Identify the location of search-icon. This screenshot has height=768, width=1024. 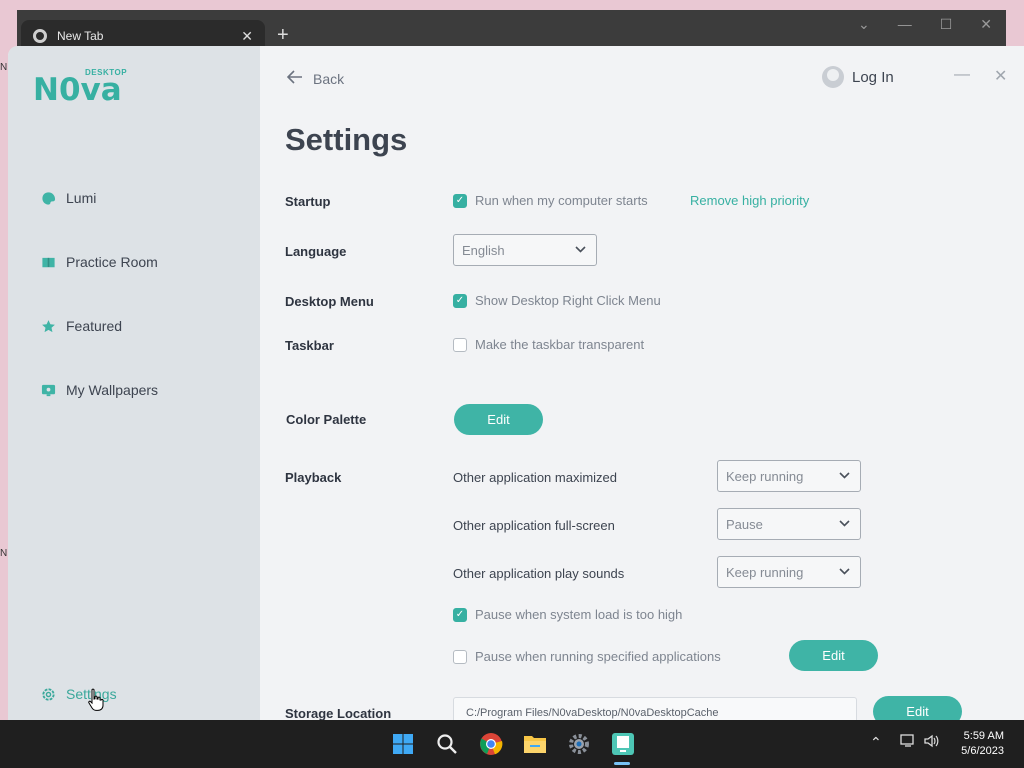
(447, 744).